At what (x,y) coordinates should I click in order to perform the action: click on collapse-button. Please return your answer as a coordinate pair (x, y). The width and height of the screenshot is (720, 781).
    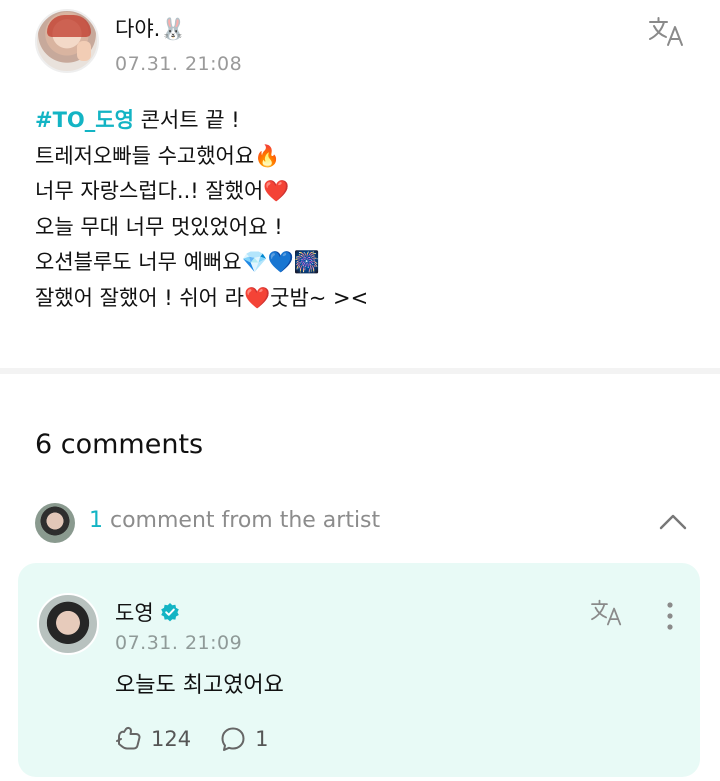
    Looking at the image, I should click on (673, 522).